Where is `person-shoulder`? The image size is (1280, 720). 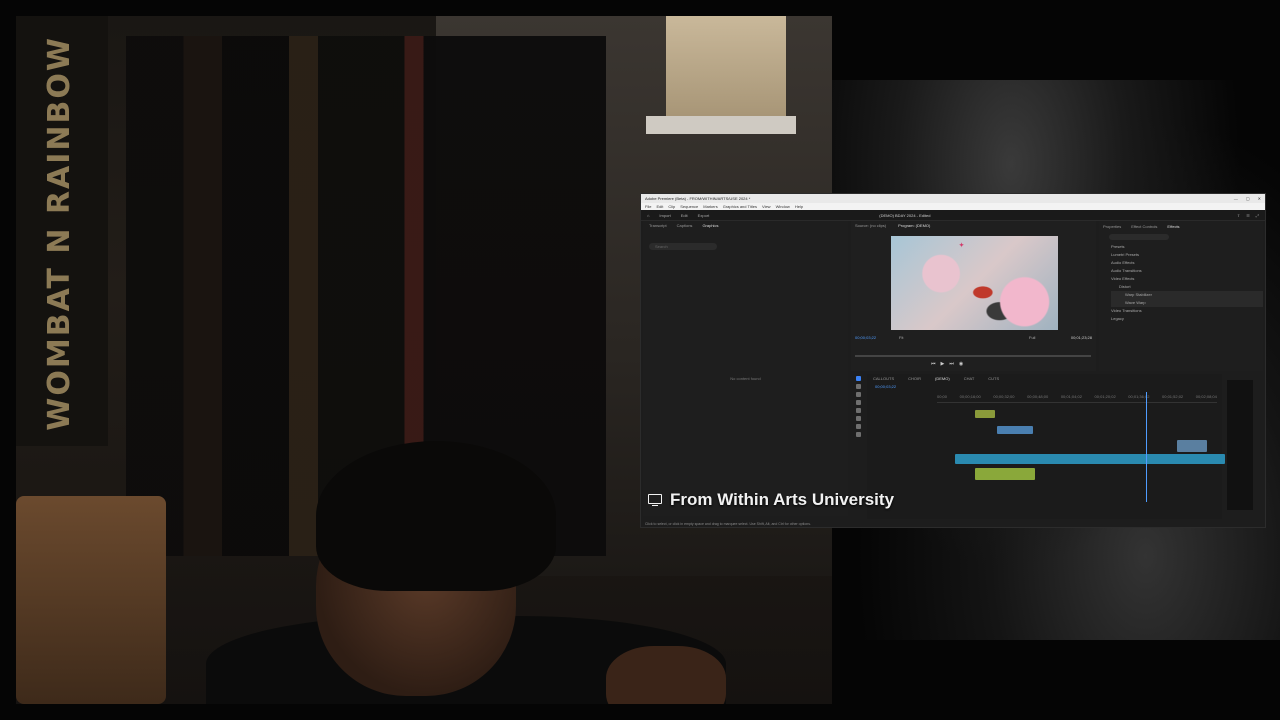
person-shoulder is located at coordinates (666, 675).